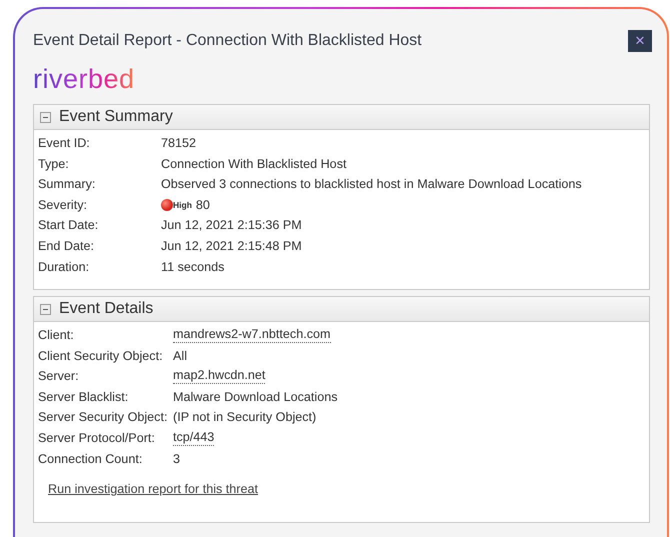 The image size is (670, 537). What do you see at coordinates (64, 143) in the screenshot?
I see `field-label: Event ID:` at bounding box center [64, 143].